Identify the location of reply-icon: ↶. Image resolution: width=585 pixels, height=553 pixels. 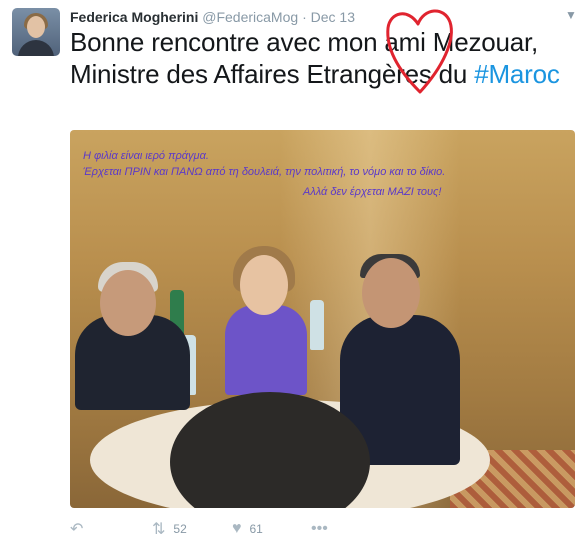
(77, 529).